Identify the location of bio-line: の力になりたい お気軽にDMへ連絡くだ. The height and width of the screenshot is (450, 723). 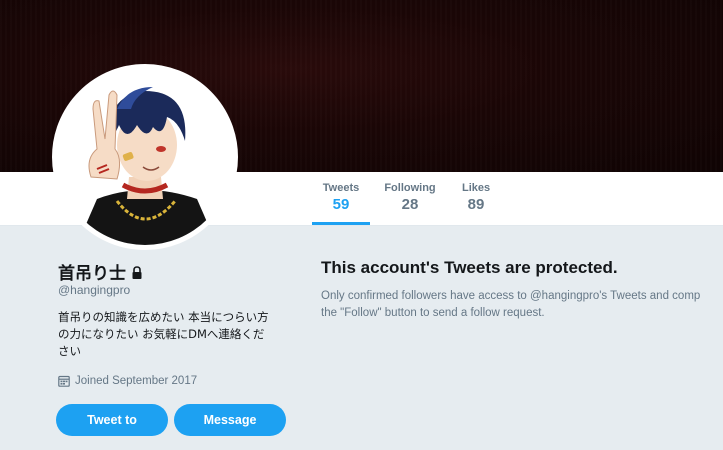
(161, 334).